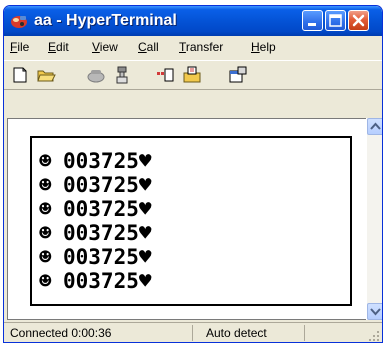 The image size is (389, 349). What do you see at coordinates (201, 47) in the screenshot?
I see `menu-transfer: Transfer` at bounding box center [201, 47].